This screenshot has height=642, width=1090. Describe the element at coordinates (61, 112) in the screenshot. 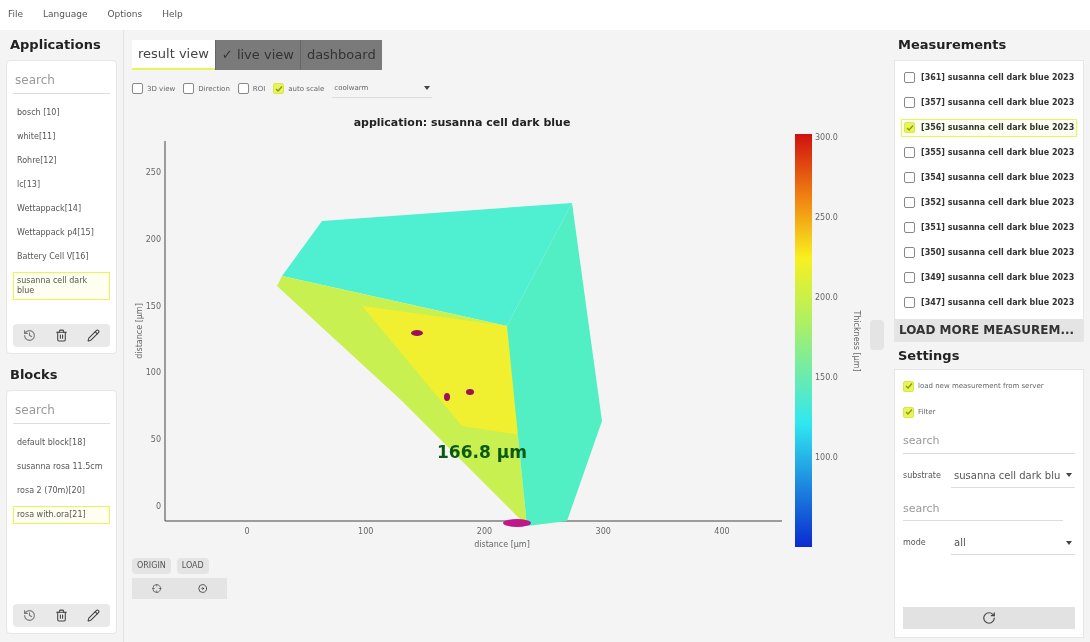

I see `list-item: bosch [10]` at that location.